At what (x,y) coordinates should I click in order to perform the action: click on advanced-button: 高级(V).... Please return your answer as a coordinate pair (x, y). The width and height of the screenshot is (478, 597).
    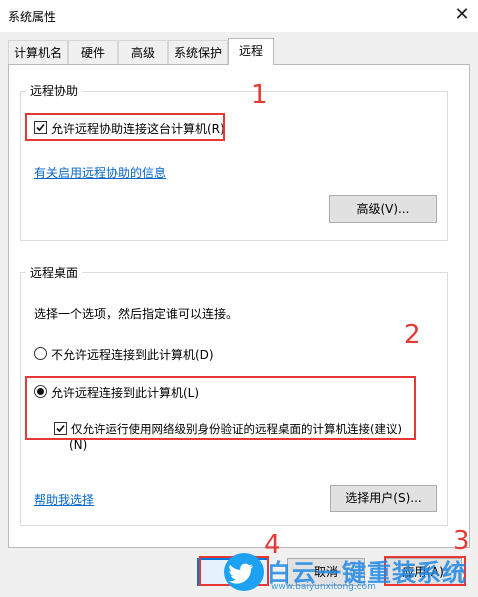
    Looking at the image, I should click on (383, 209).